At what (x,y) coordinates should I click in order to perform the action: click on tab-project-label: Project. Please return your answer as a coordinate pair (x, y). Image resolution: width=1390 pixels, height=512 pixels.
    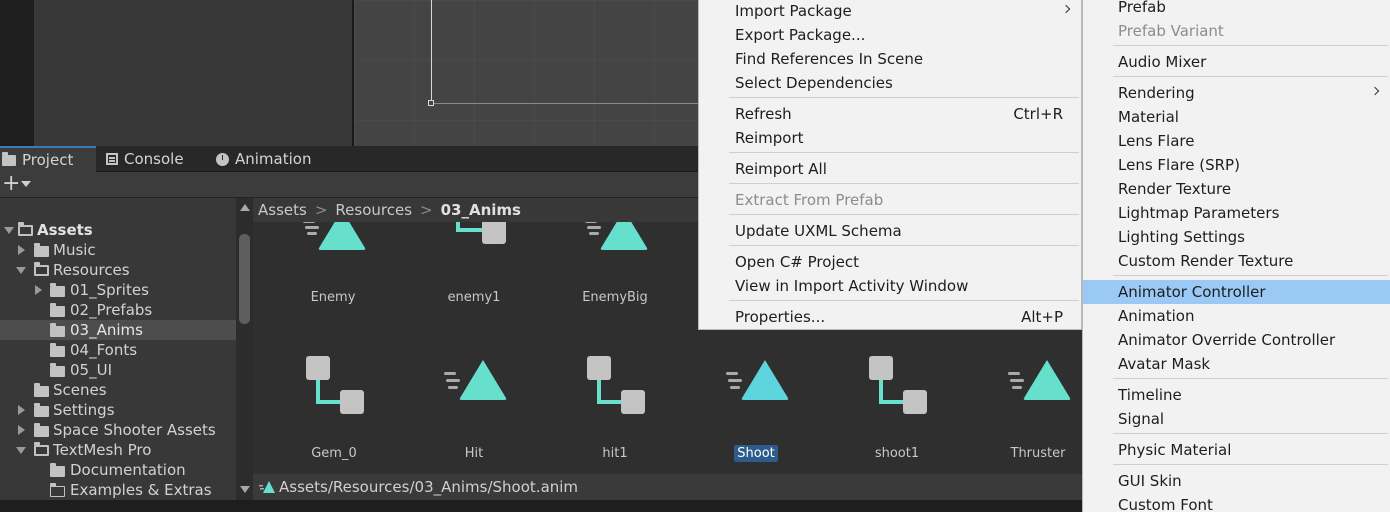
    Looking at the image, I should click on (48, 160).